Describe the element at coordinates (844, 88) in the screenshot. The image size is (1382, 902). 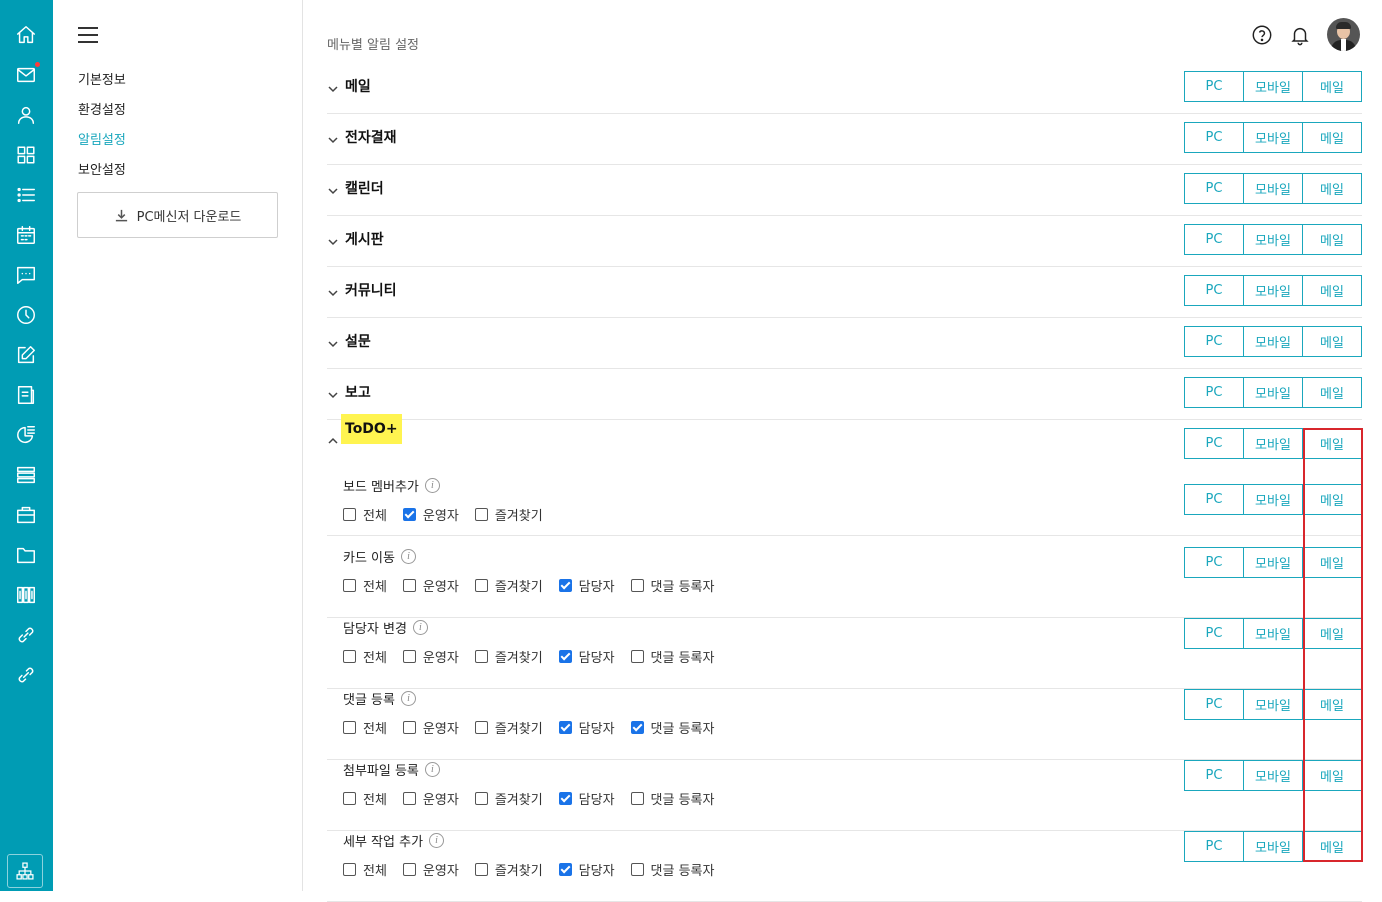
I see `category-row: 메일 PC 모바일 메일` at that location.